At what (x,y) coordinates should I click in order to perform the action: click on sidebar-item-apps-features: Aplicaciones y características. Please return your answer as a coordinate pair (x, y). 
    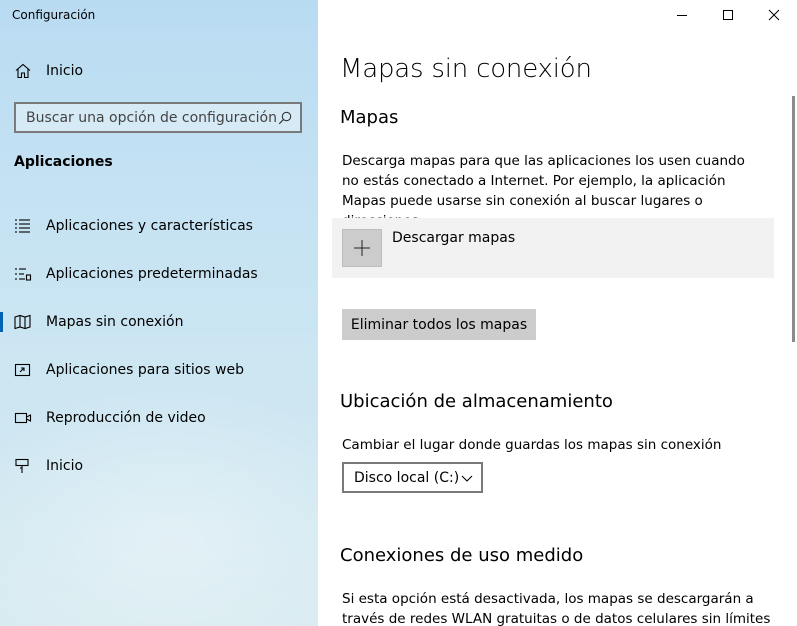
    Looking at the image, I should click on (159, 226).